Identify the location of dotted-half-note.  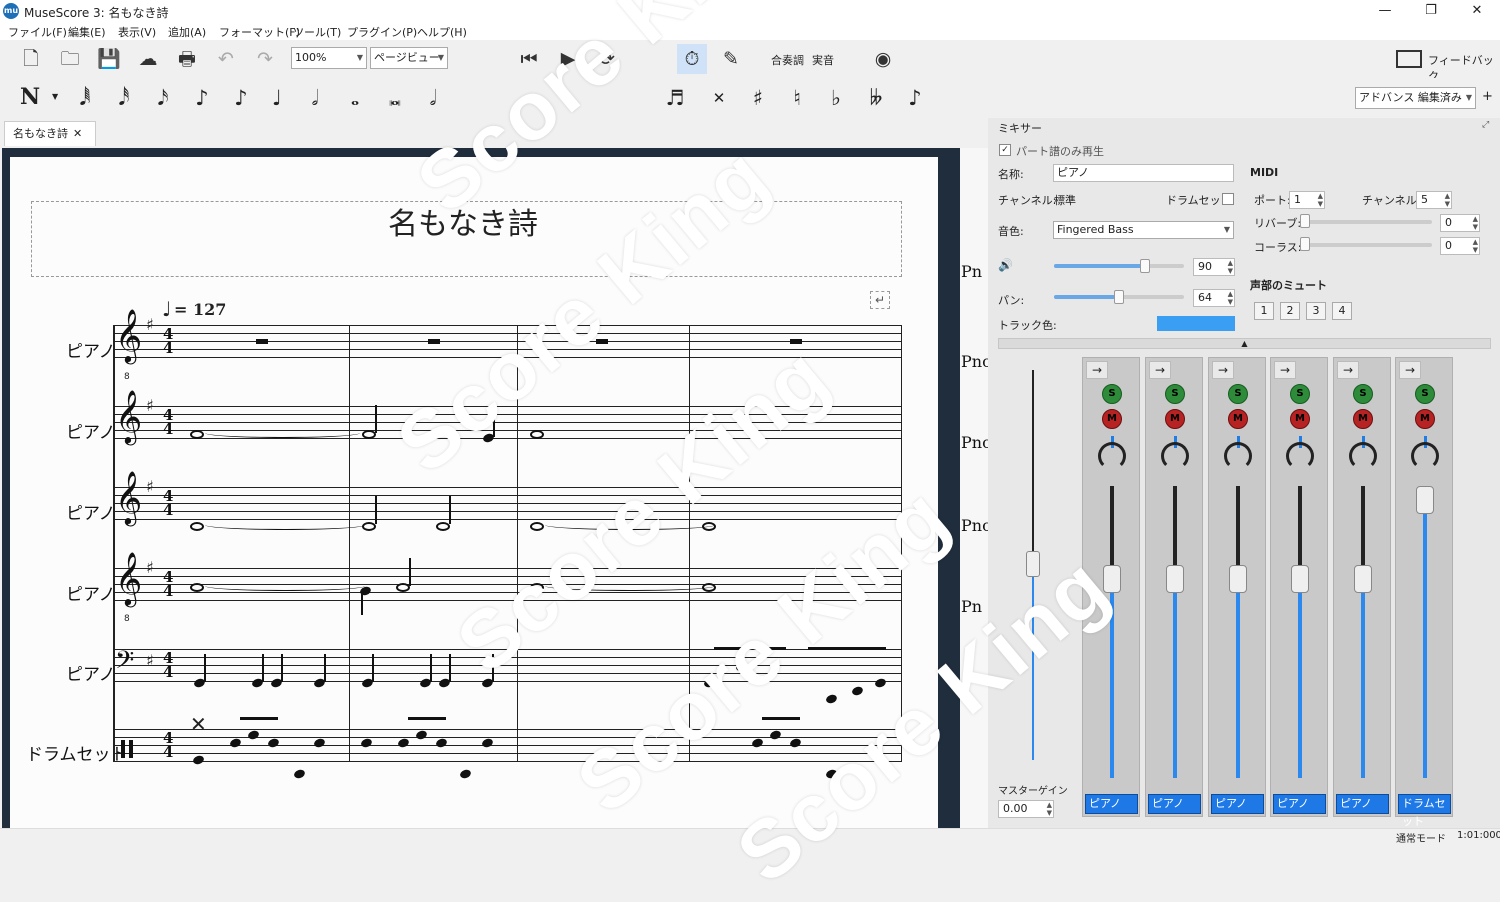
(369, 434).